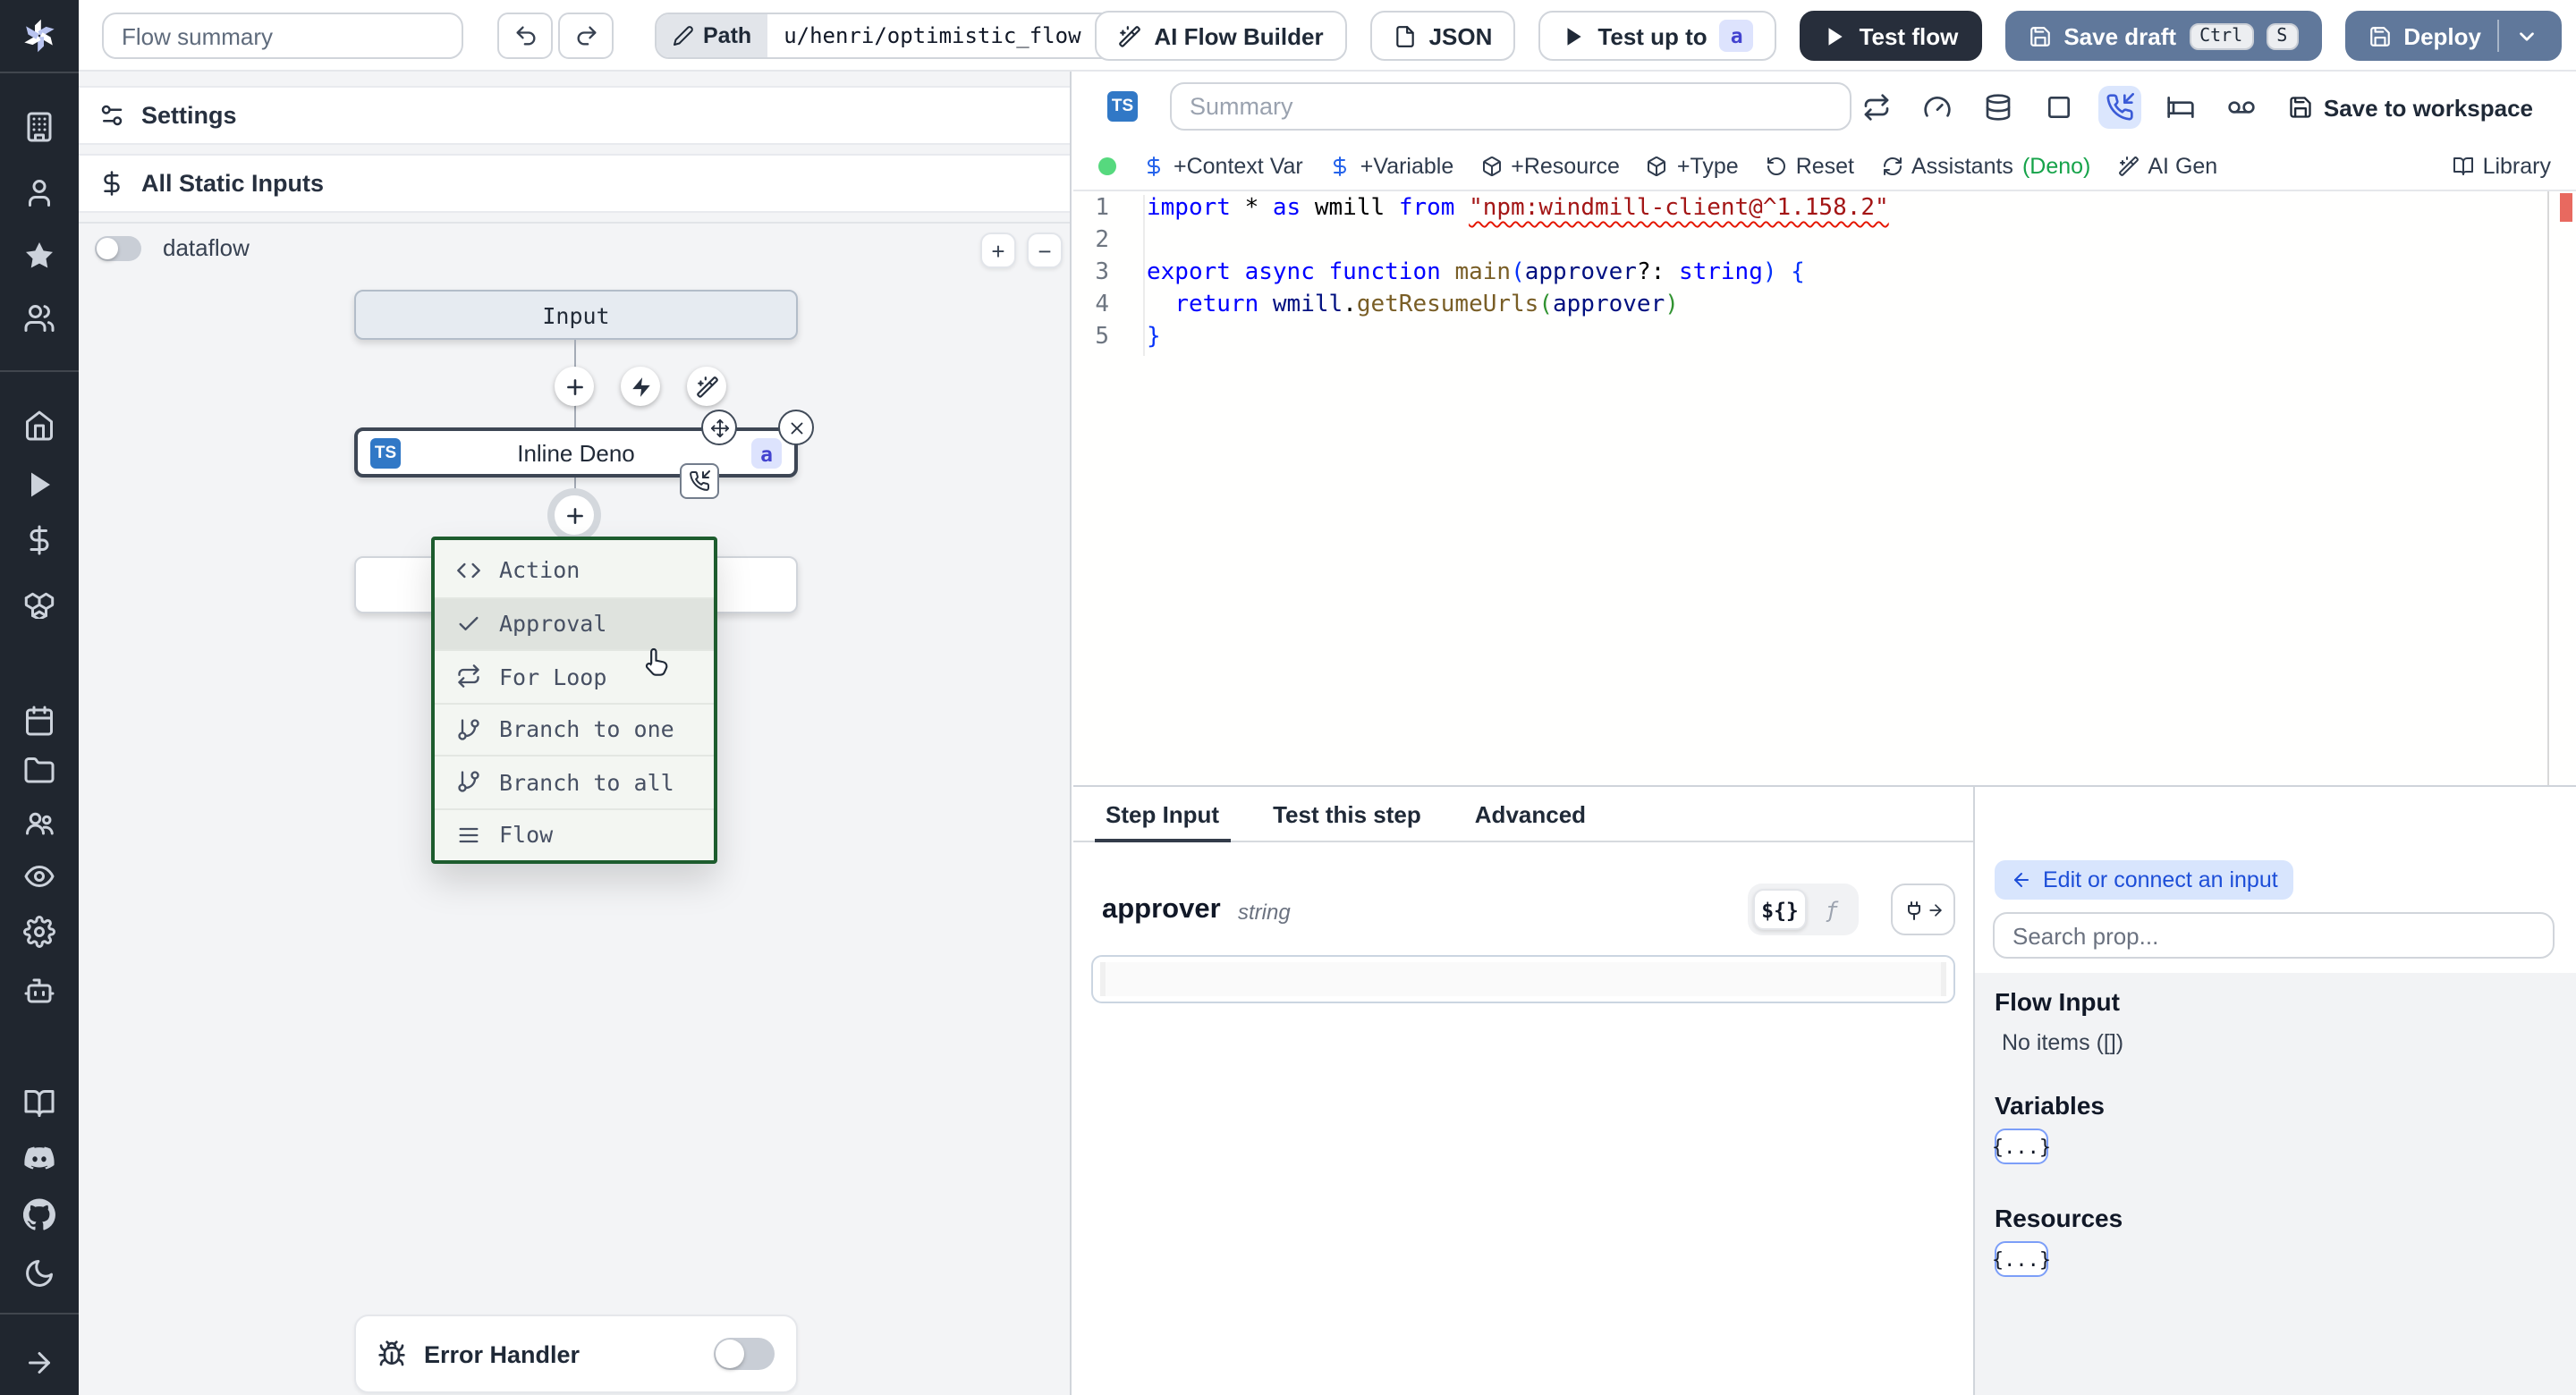  What do you see at coordinates (2502, 166) in the screenshot?
I see `library-button: Library` at bounding box center [2502, 166].